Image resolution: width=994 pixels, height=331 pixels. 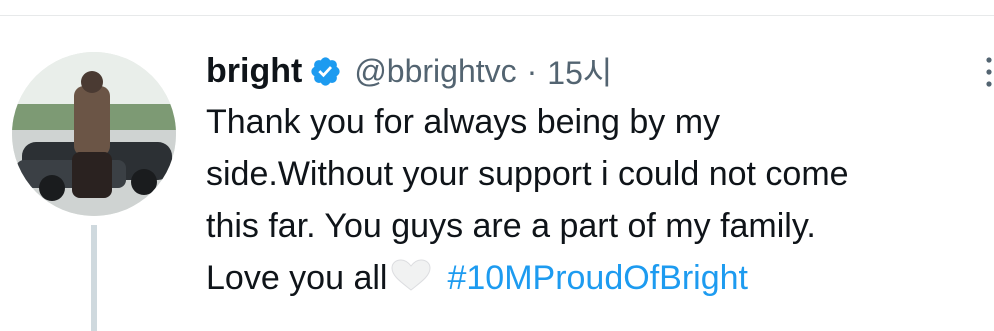 I want to click on tweet-text-line: Thank you for always being by my, so click(x=463, y=122).